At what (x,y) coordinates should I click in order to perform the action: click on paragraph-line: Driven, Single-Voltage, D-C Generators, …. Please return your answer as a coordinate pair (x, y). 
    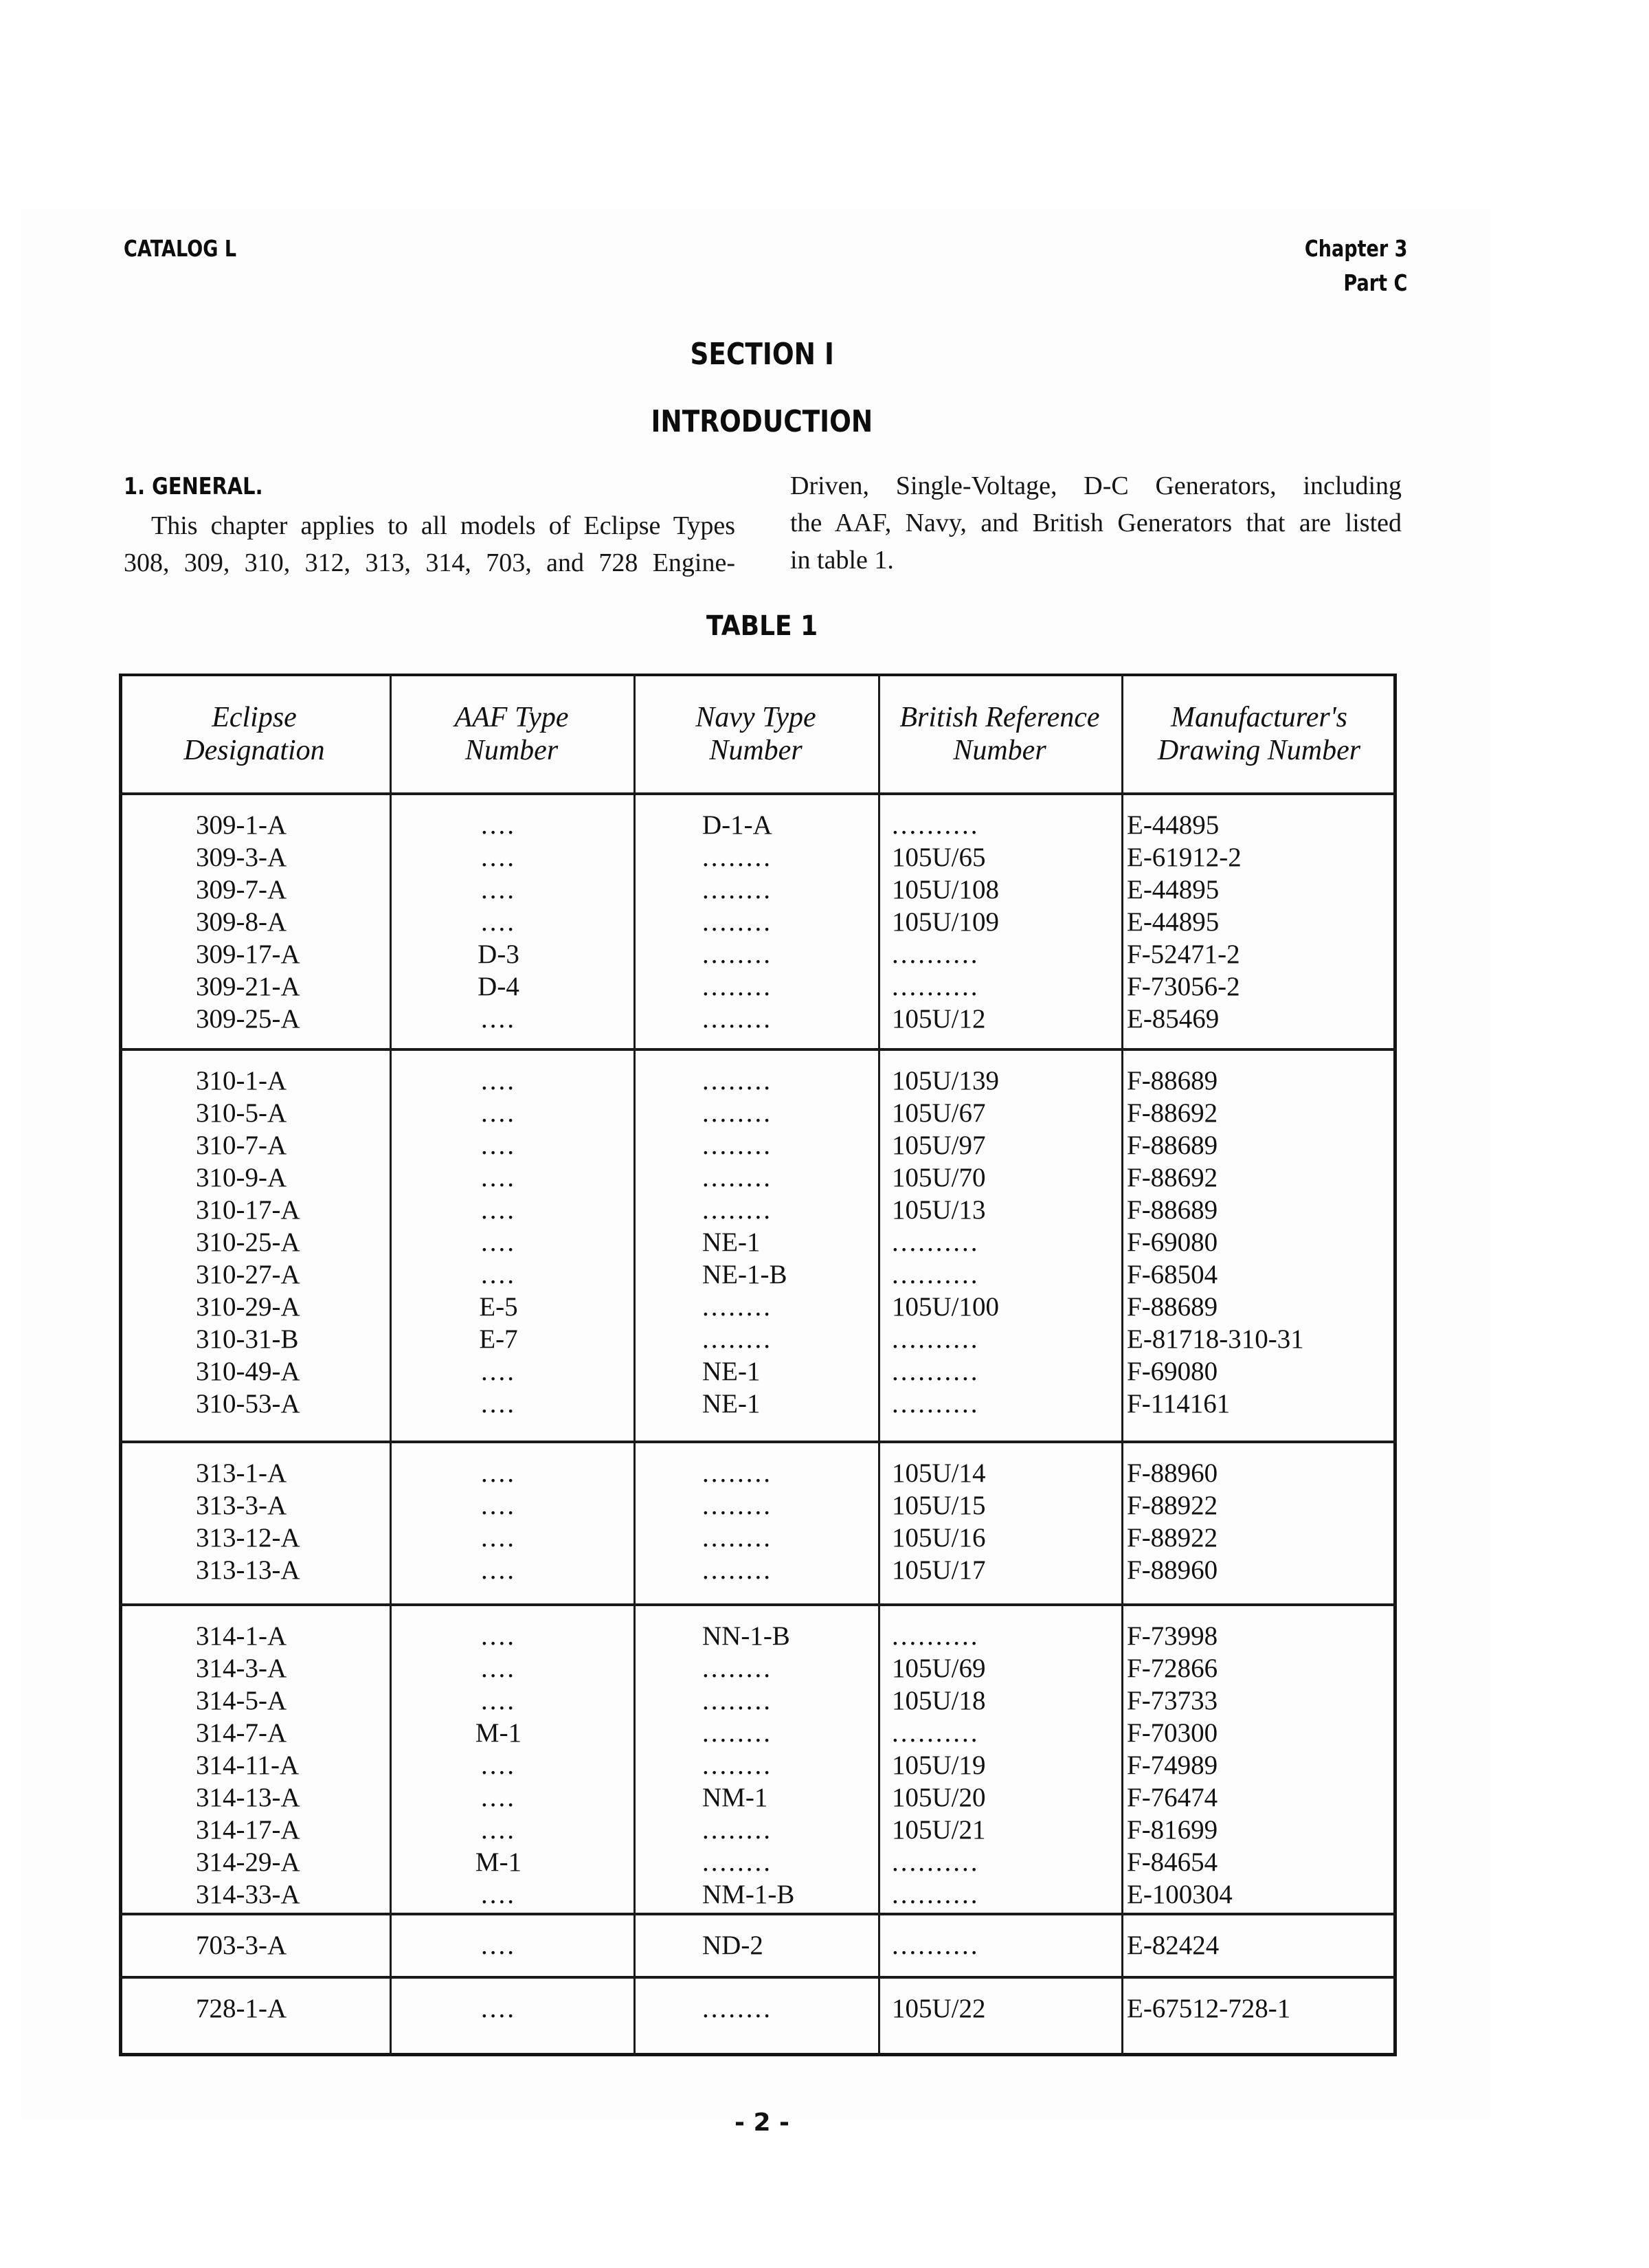
    Looking at the image, I should click on (1096, 486).